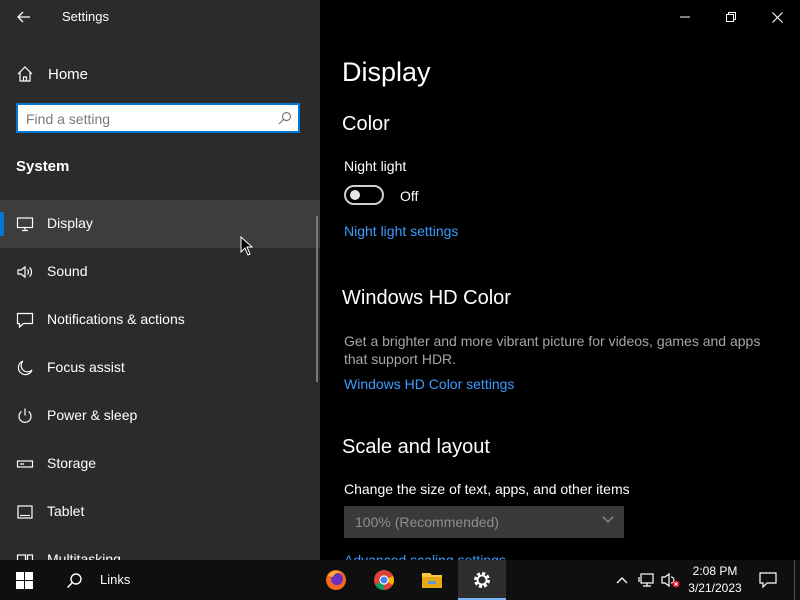 The height and width of the screenshot is (600, 800). Describe the element at coordinates (67, 271) in the screenshot. I see `sidebar-item-label: Sound` at that location.